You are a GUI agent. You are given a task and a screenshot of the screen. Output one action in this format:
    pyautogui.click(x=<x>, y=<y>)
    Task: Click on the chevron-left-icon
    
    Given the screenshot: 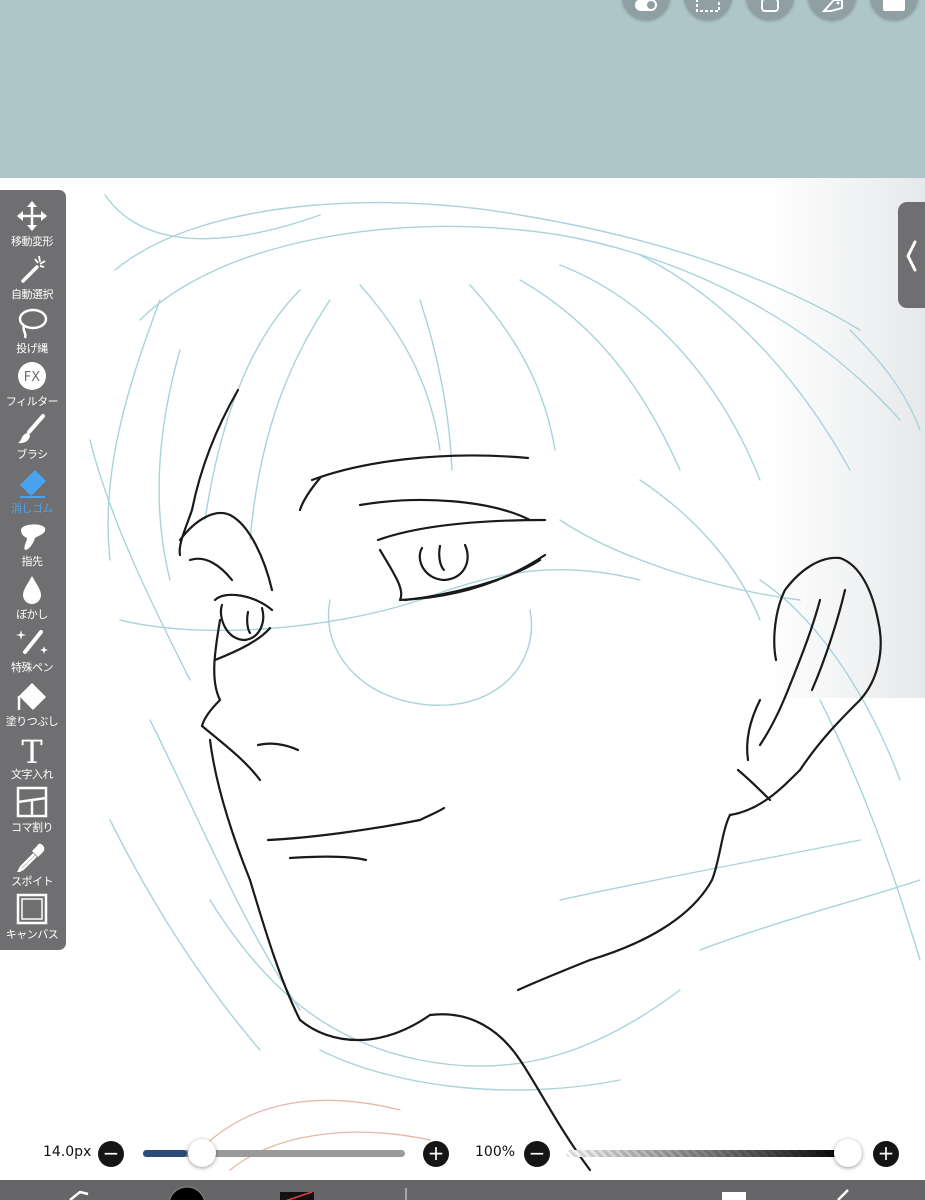 What is the action you would take?
    pyautogui.click(x=911, y=256)
    